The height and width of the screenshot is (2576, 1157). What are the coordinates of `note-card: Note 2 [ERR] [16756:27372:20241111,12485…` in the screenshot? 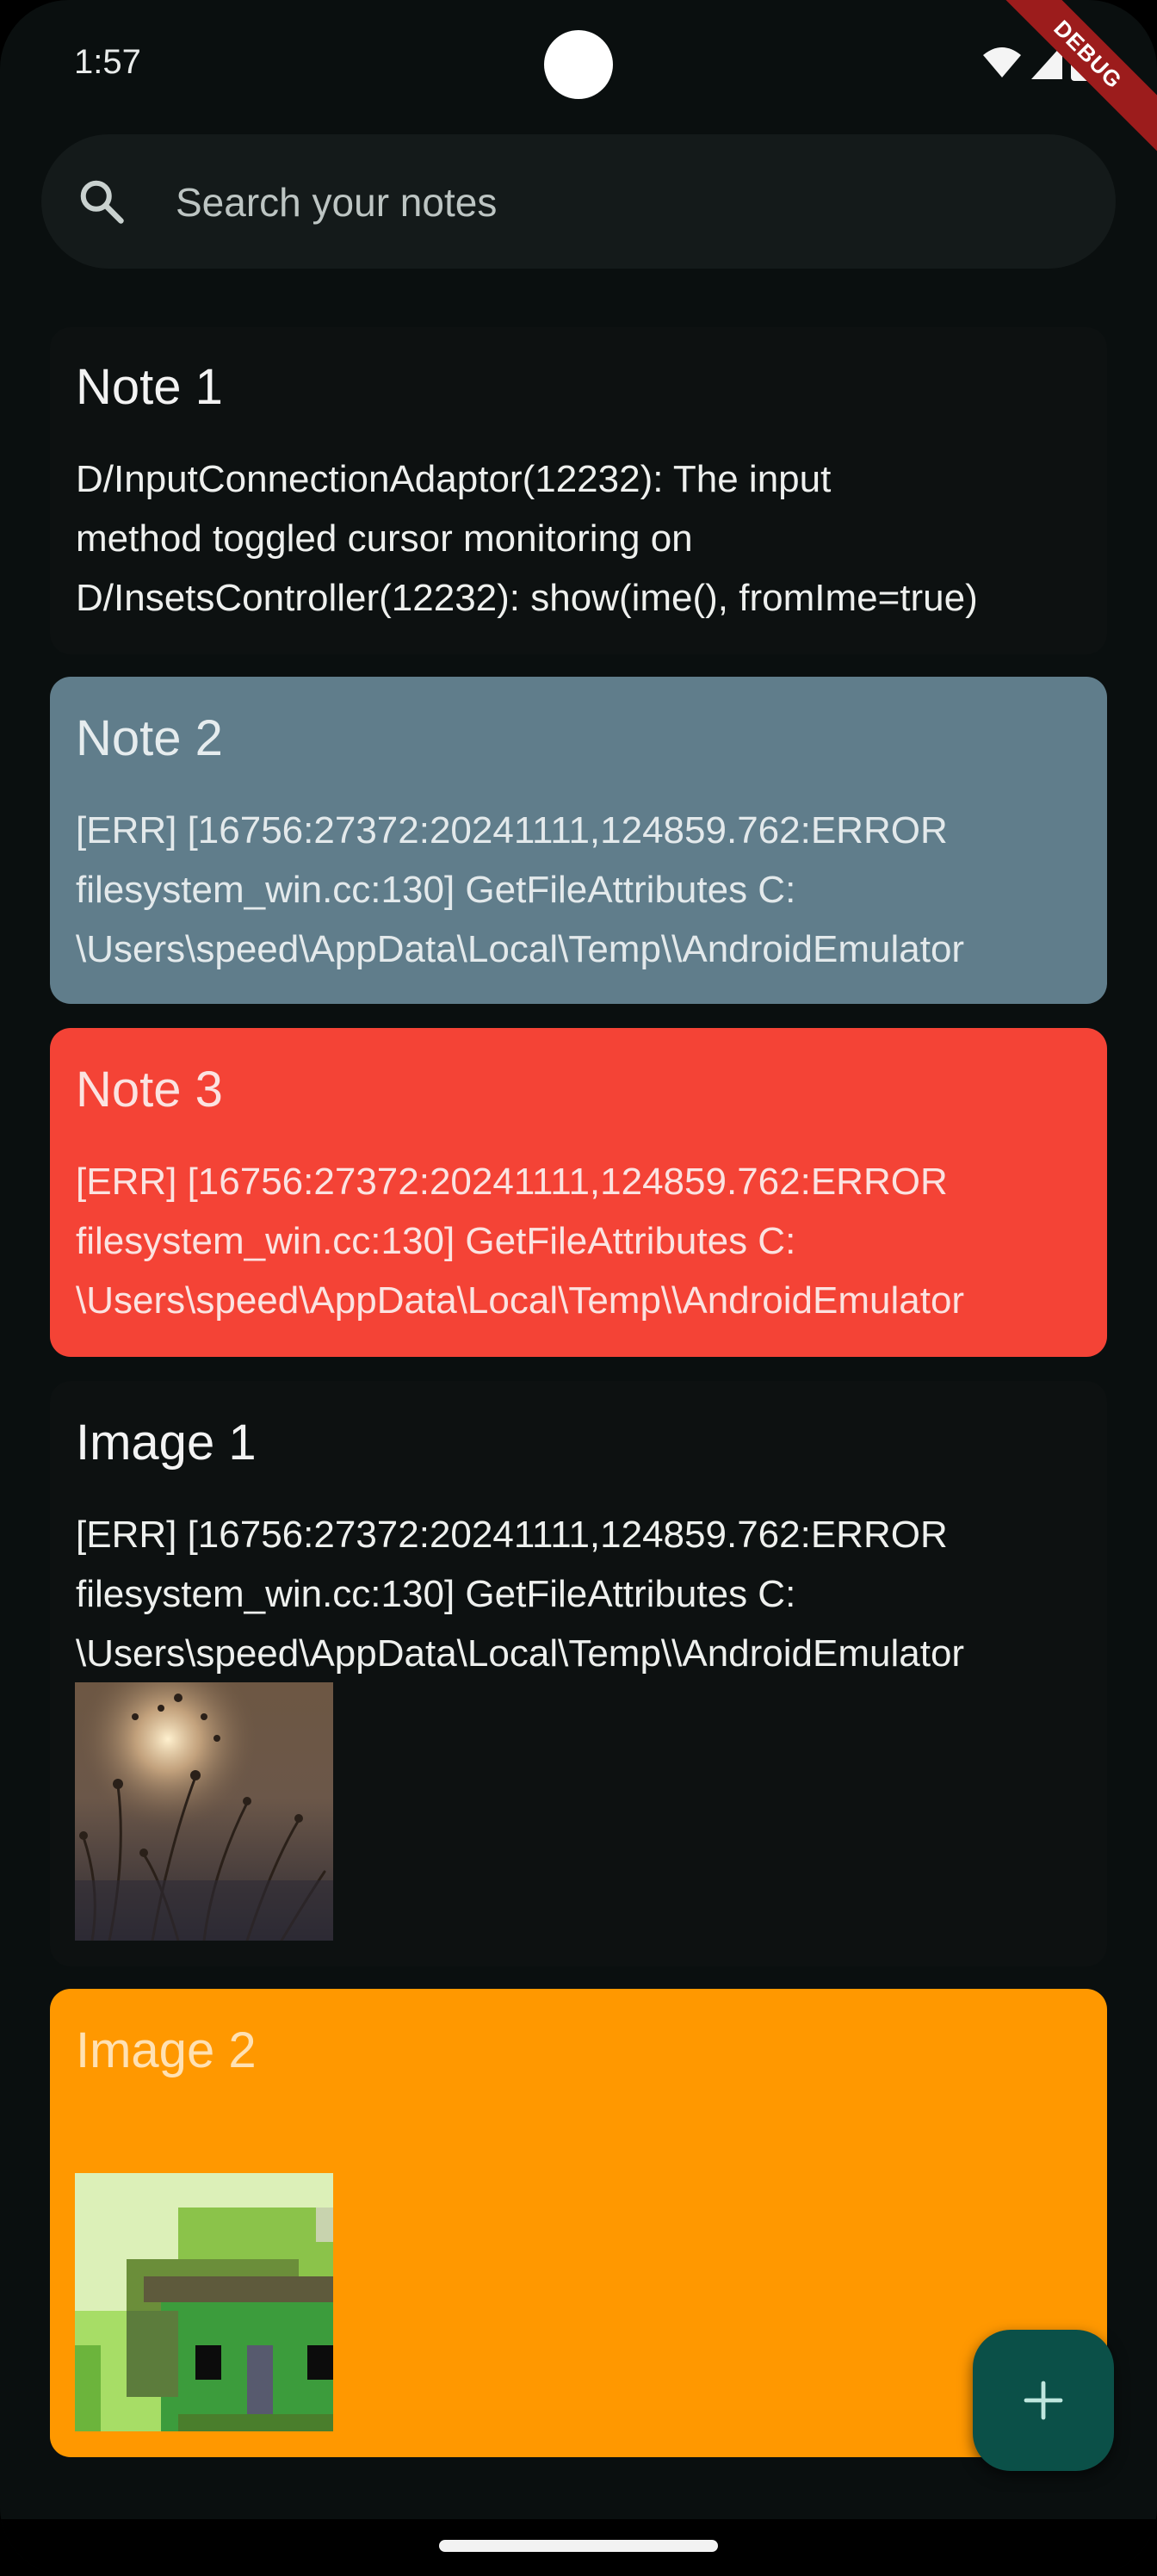 It's located at (579, 840).